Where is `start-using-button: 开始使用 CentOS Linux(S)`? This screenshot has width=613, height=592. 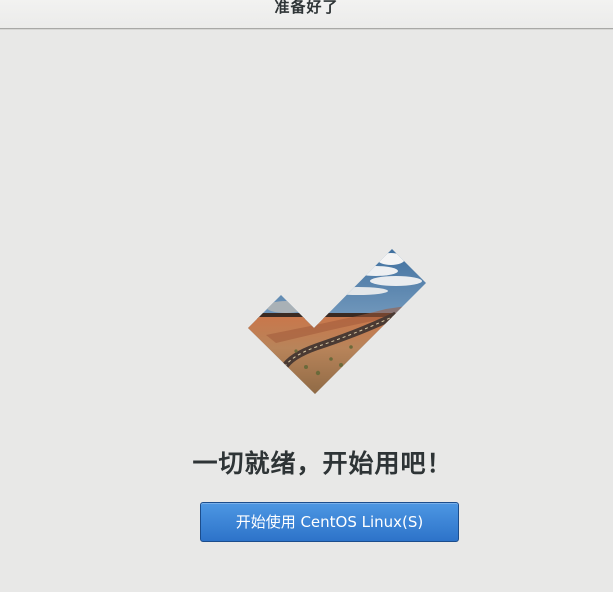
start-using-button: 开始使用 CentOS Linux(S) is located at coordinates (329, 522).